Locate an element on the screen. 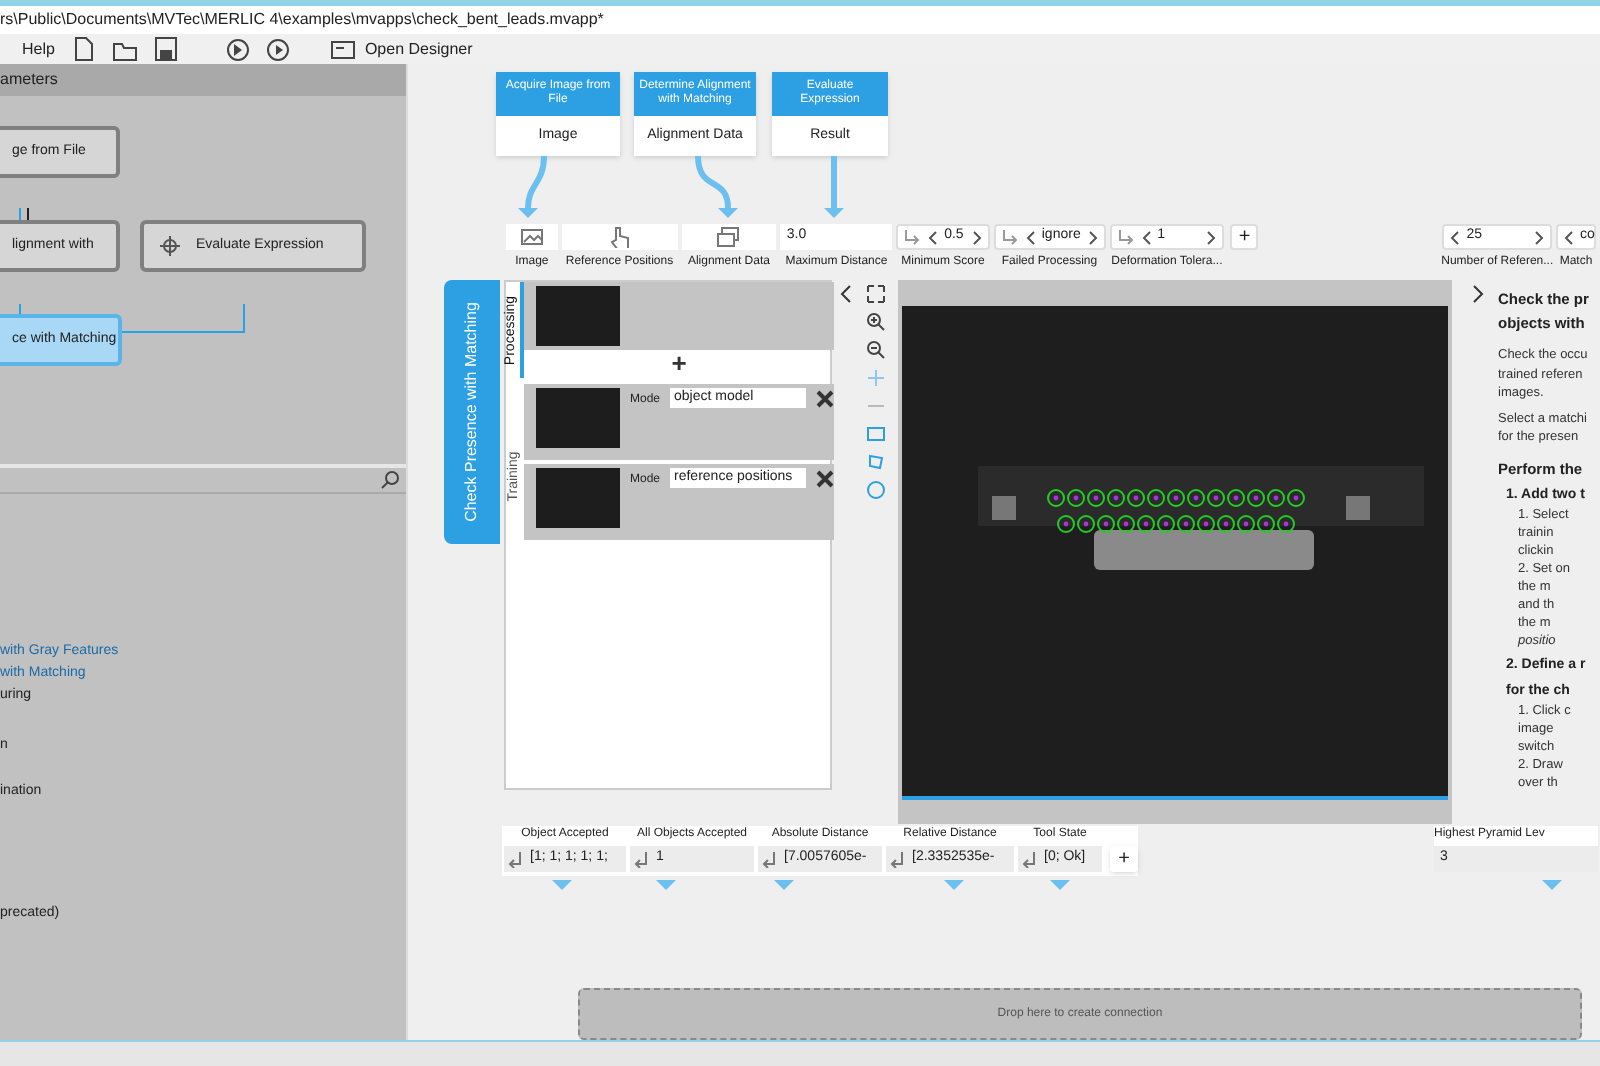 The height and width of the screenshot is (1066, 1600). menu-item: Help is located at coordinates (38, 49).